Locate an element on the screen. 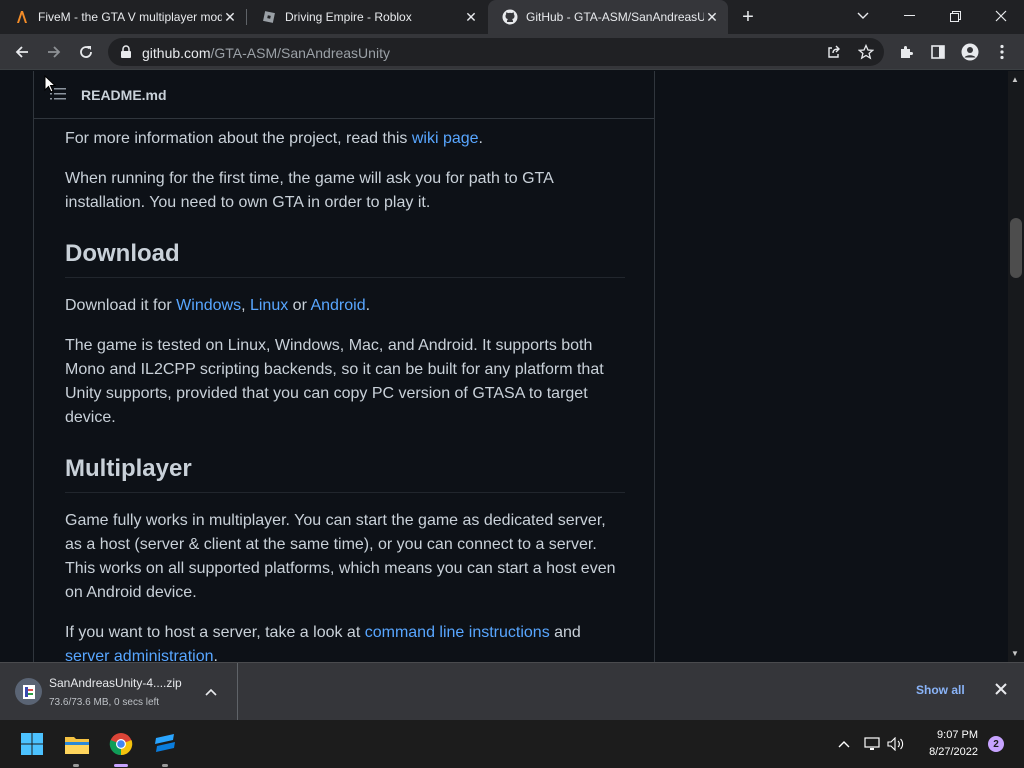  roblox-icon is located at coordinates (269, 17).